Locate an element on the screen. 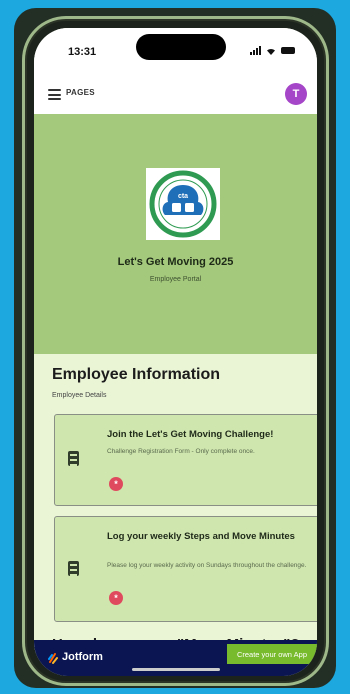  battery-icon is located at coordinates (288, 50).